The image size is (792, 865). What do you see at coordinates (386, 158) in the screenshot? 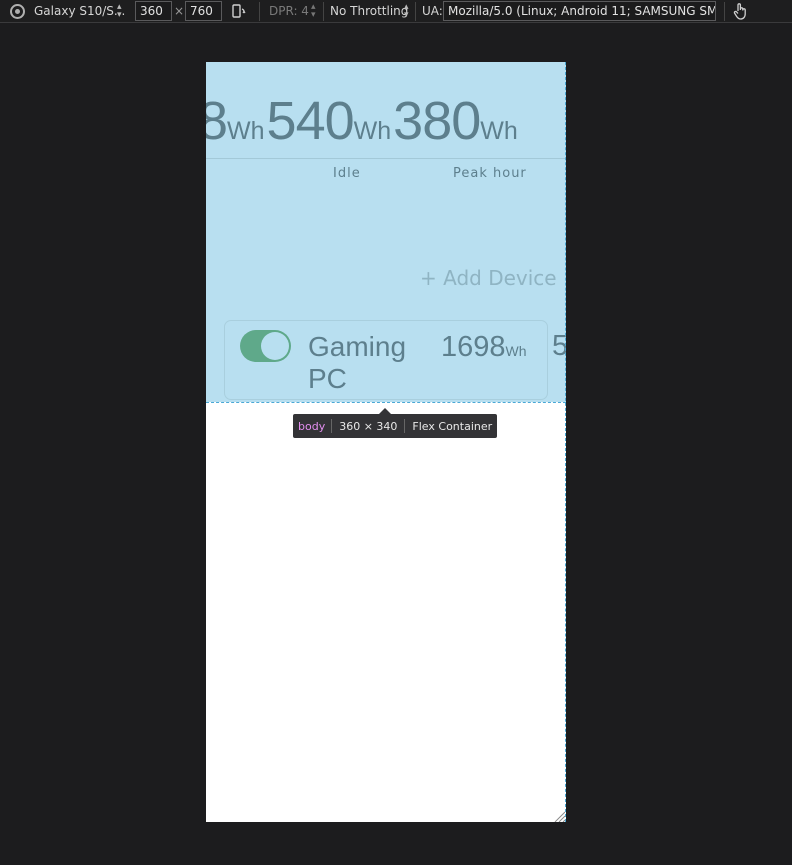
I see `stats-divider` at bounding box center [386, 158].